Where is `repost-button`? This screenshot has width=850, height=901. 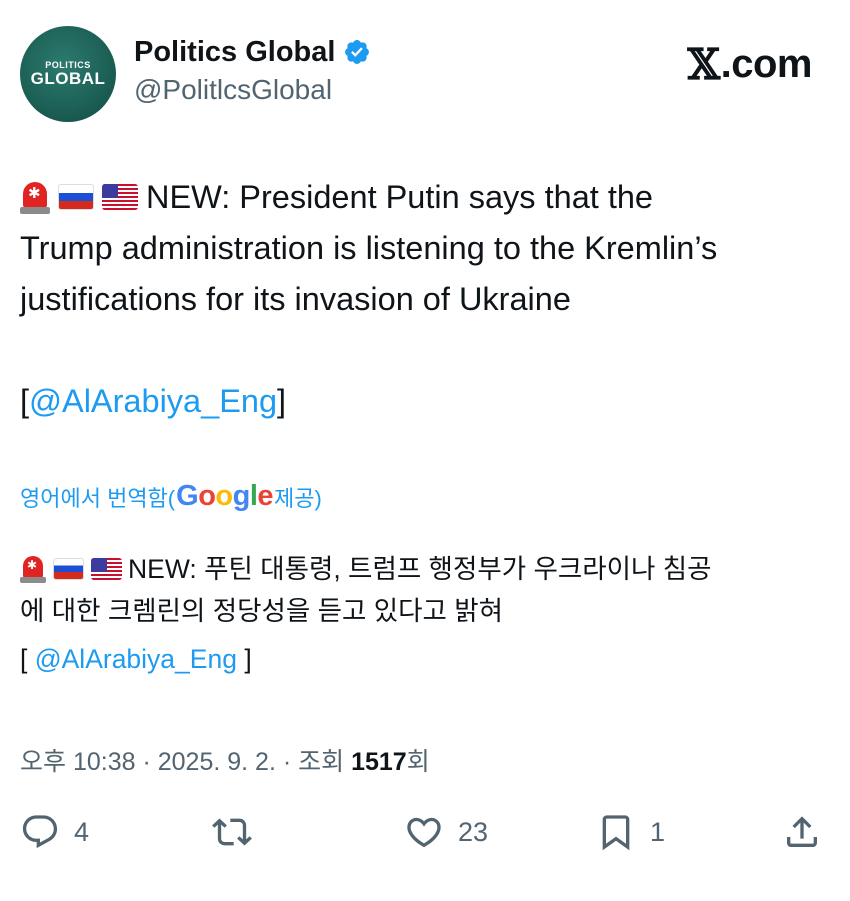 repost-button is located at coordinates (239, 832).